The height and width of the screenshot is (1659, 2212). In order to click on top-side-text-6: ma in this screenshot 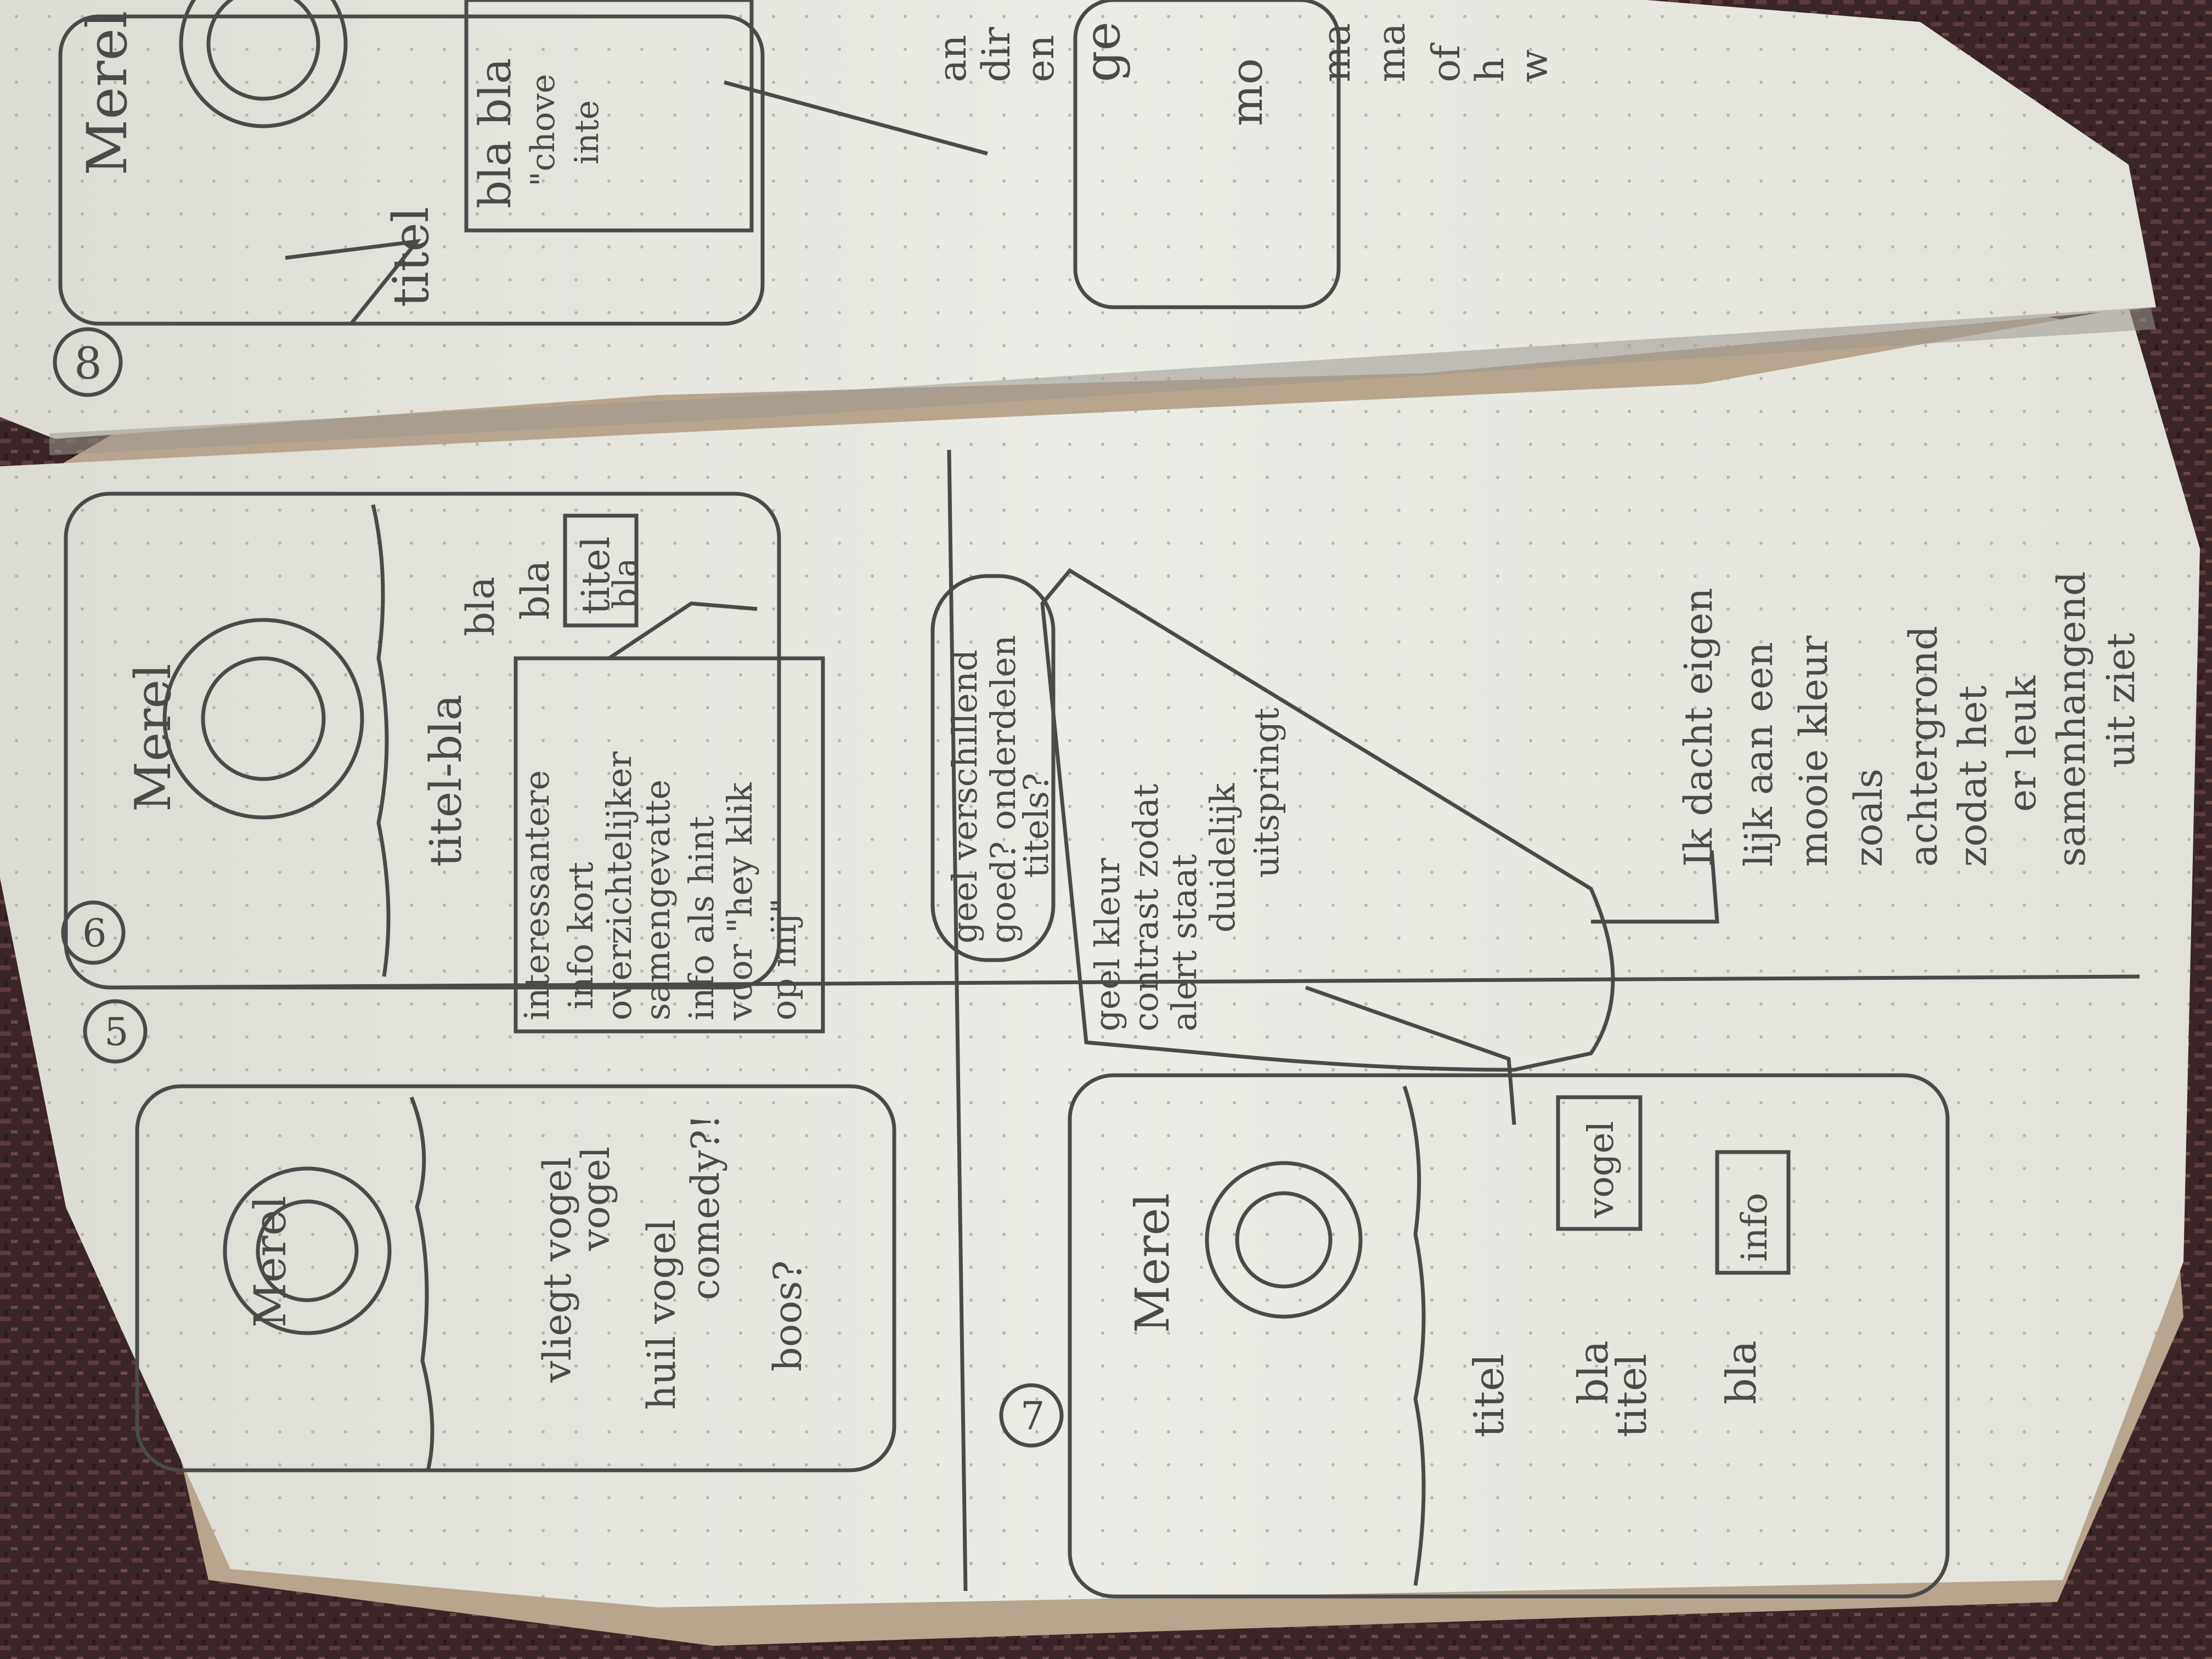, I will do `click(1336, 53)`.